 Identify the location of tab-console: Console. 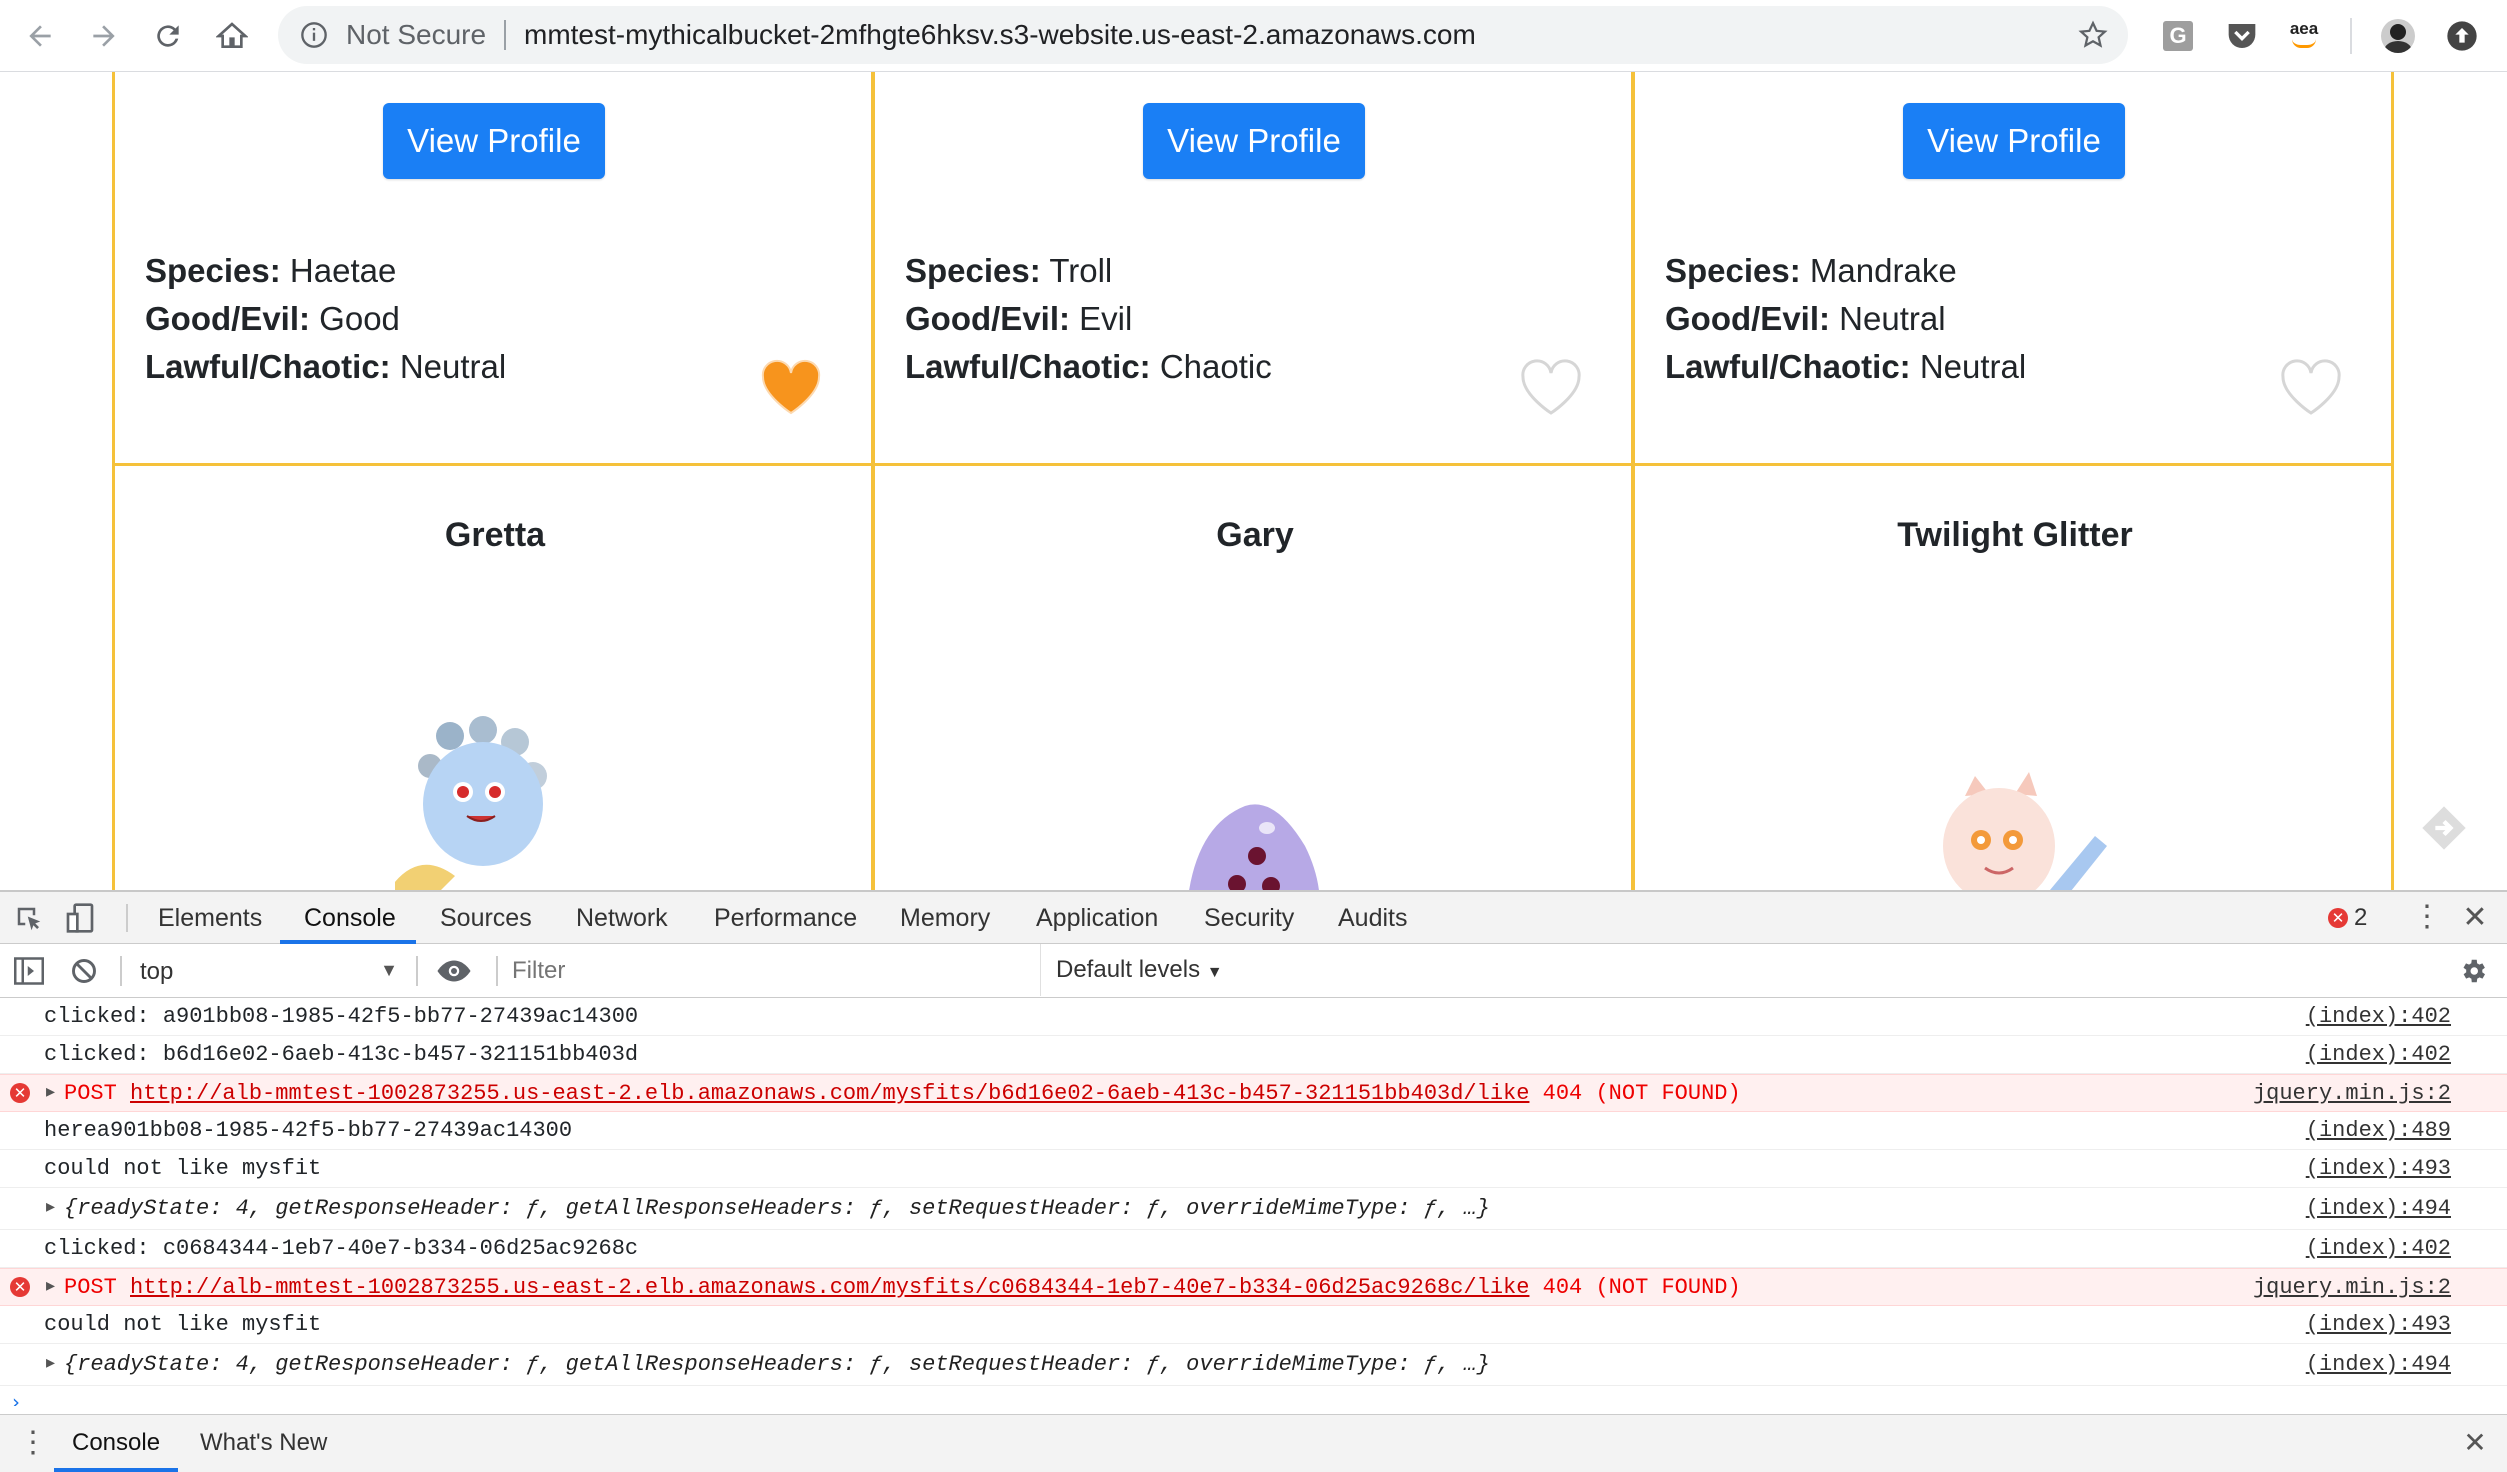
(350, 918).